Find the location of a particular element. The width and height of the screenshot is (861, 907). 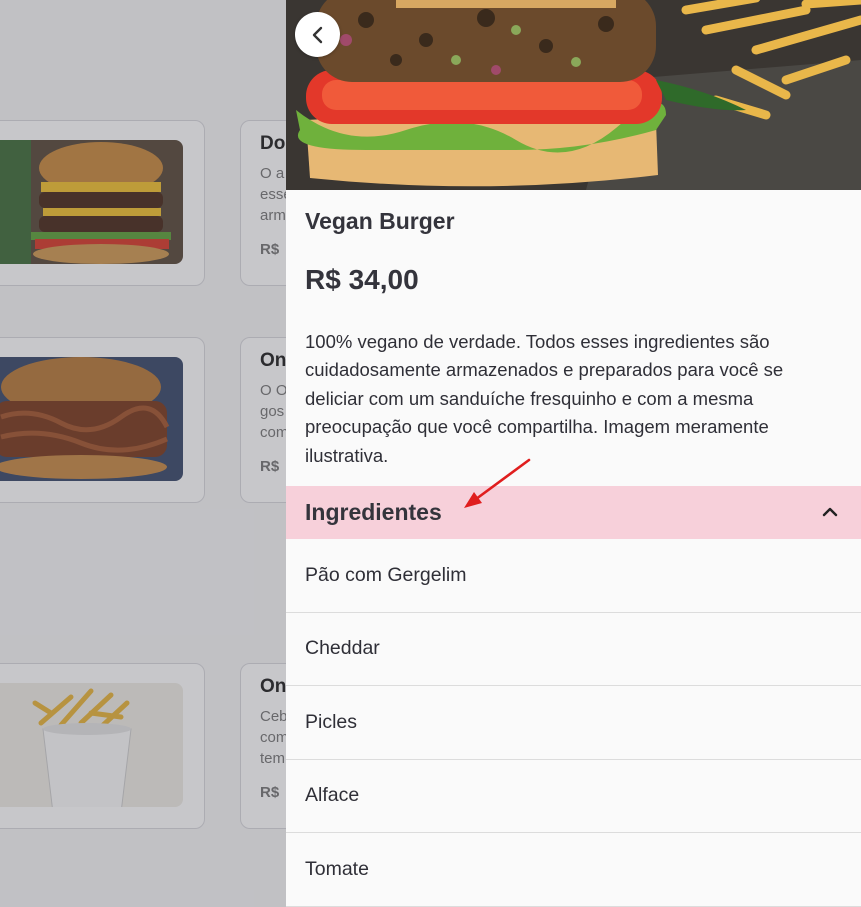

chevron-left-icon is located at coordinates (317, 34).